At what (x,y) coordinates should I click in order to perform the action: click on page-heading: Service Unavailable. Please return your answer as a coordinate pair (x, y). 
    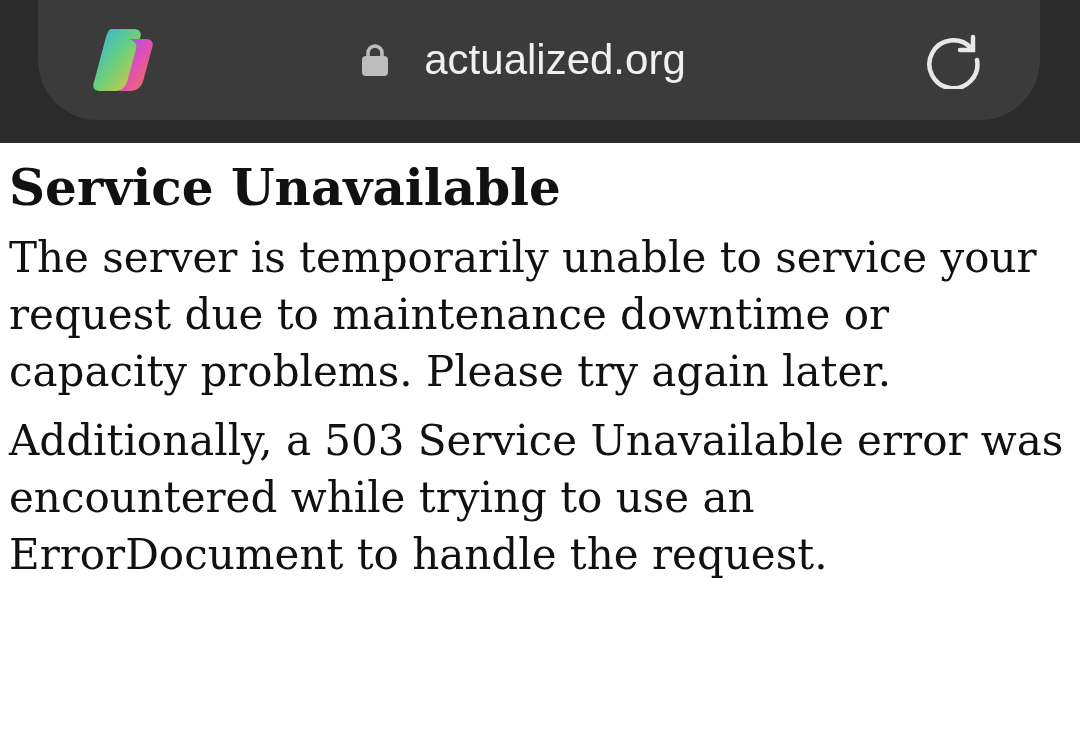
    Looking at the image, I should click on (285, 188).